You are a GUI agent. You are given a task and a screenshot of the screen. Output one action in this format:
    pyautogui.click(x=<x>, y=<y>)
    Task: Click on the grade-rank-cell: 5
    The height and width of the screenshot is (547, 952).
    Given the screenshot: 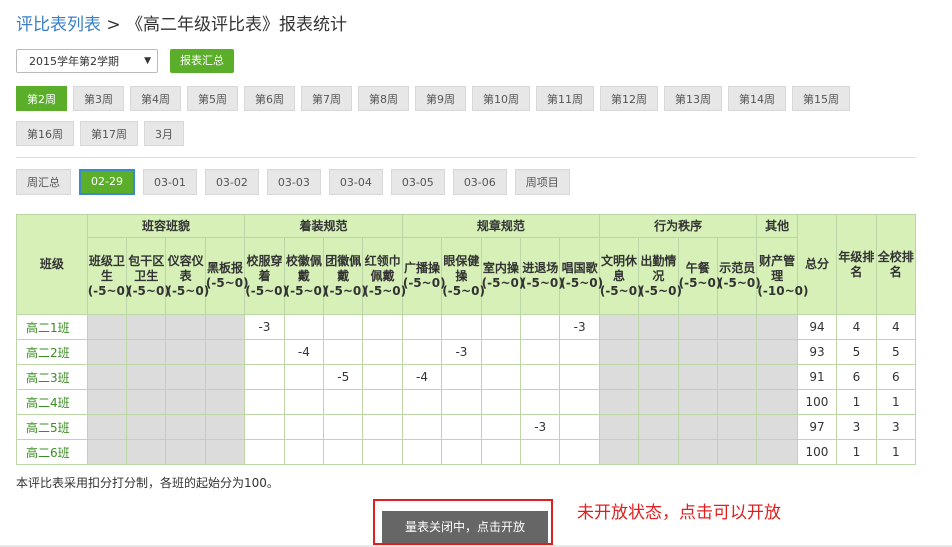 What is the action you would take?
    pyautogui.click(x=856, y=352)
    